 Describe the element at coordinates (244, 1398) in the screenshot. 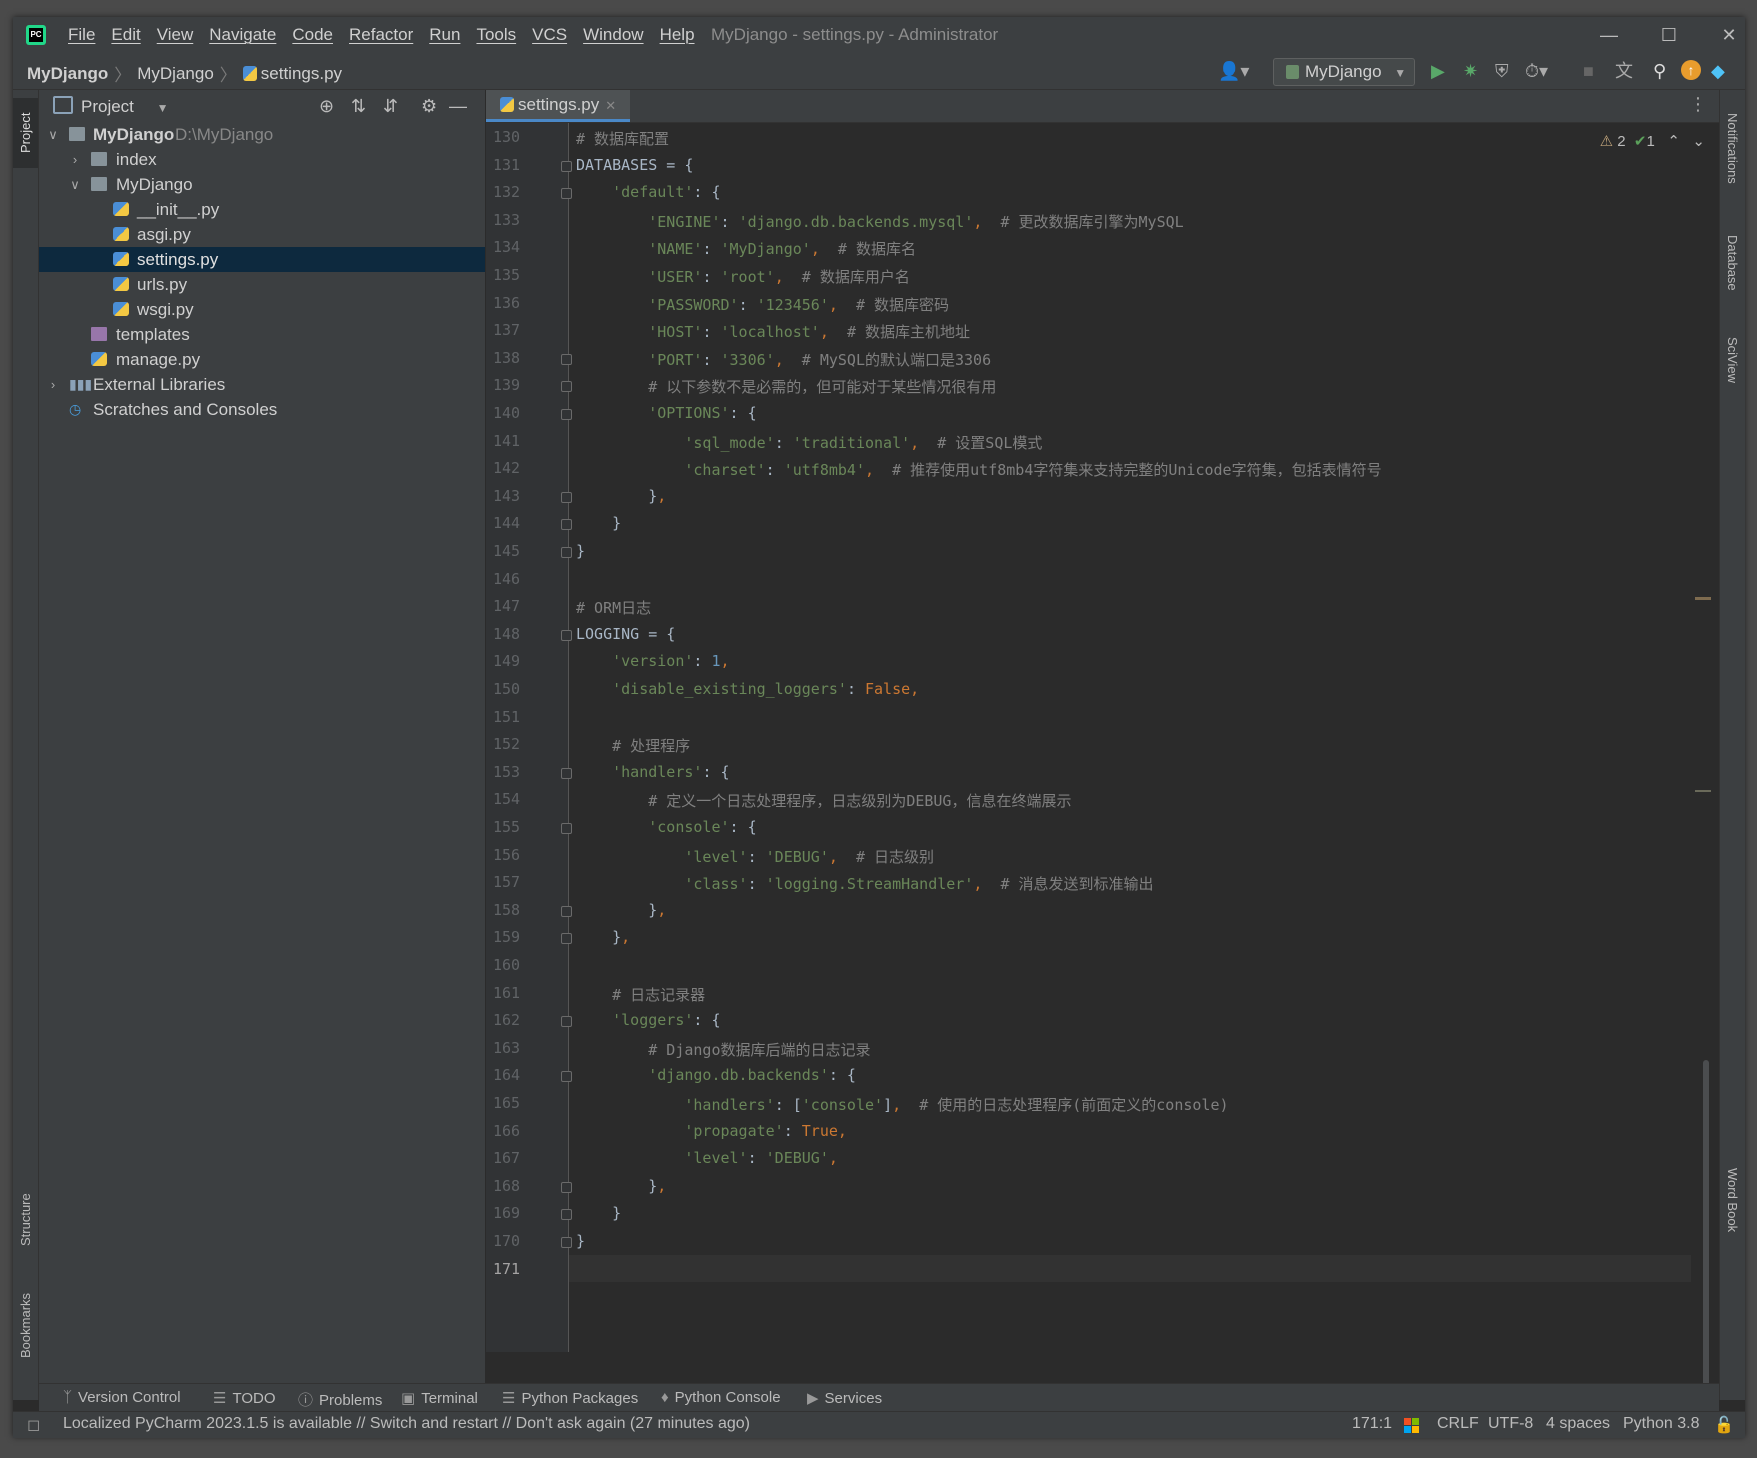

I see `tool-todo: ☰ TODO` at that location.